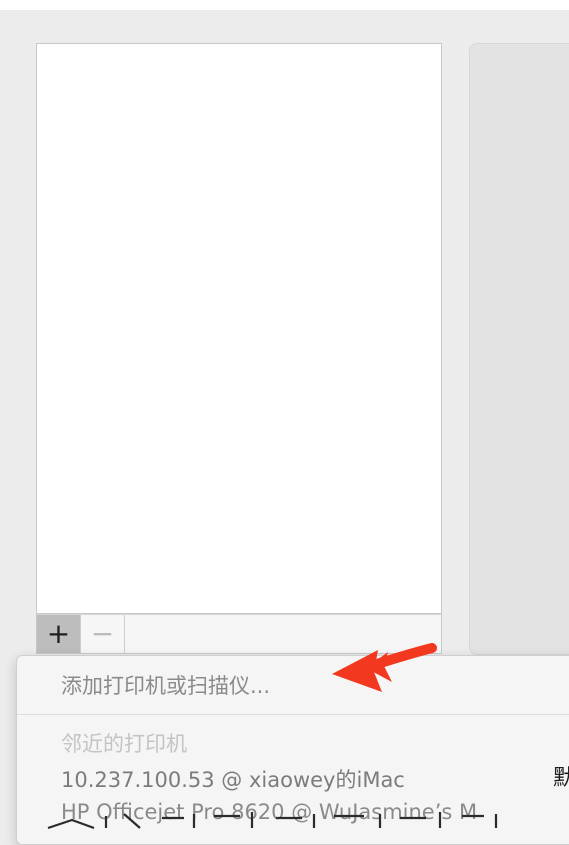 The width and height of the screenshot is (569, 845). I want to click on printer-detail-pane, so click(519, 349).